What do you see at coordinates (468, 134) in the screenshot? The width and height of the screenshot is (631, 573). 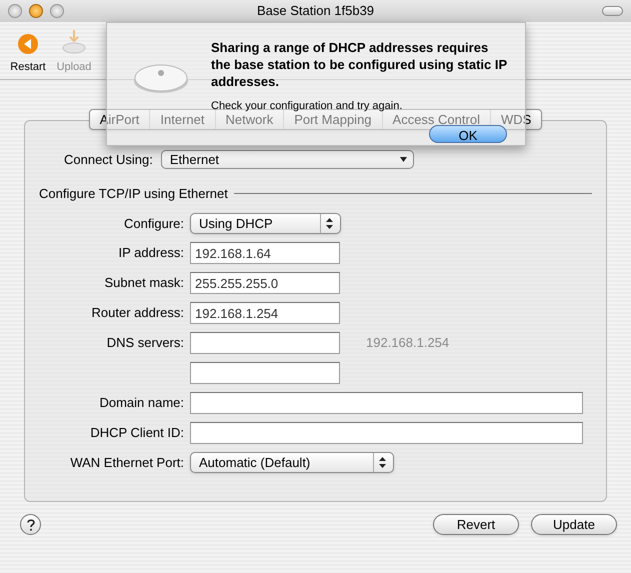 I see `ok-button: OK` at bounding box center [468, 134].